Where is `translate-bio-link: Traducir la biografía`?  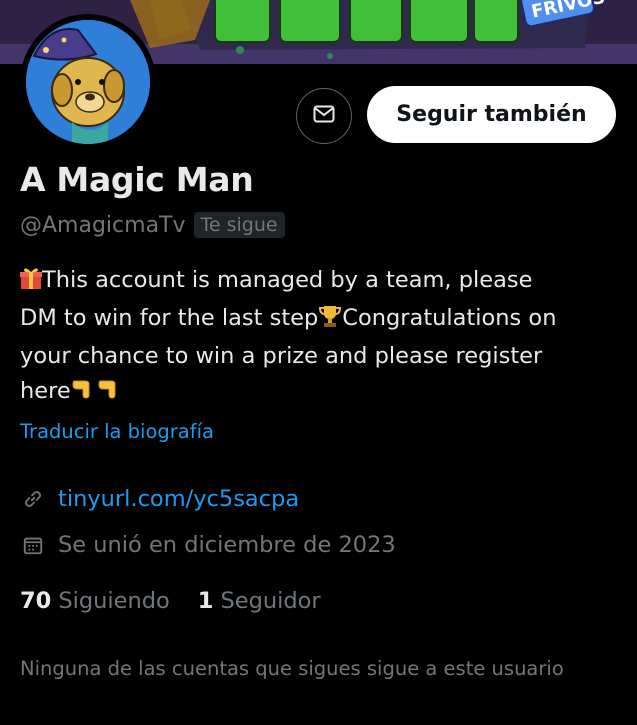
translate-bio-link: Traducir la biografía is located at coordinates (117, 431).